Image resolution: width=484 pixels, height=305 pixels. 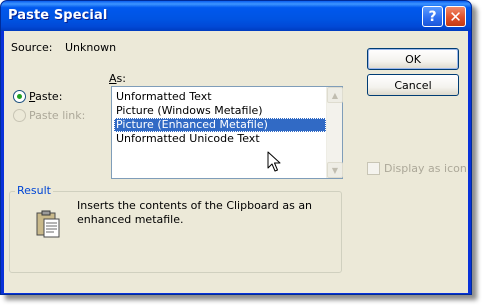 What do you see at coordinates (57, 115) in the screenshot?
I see `paste-link-radio-label: Paste link:` at bounding box center [57, 115].